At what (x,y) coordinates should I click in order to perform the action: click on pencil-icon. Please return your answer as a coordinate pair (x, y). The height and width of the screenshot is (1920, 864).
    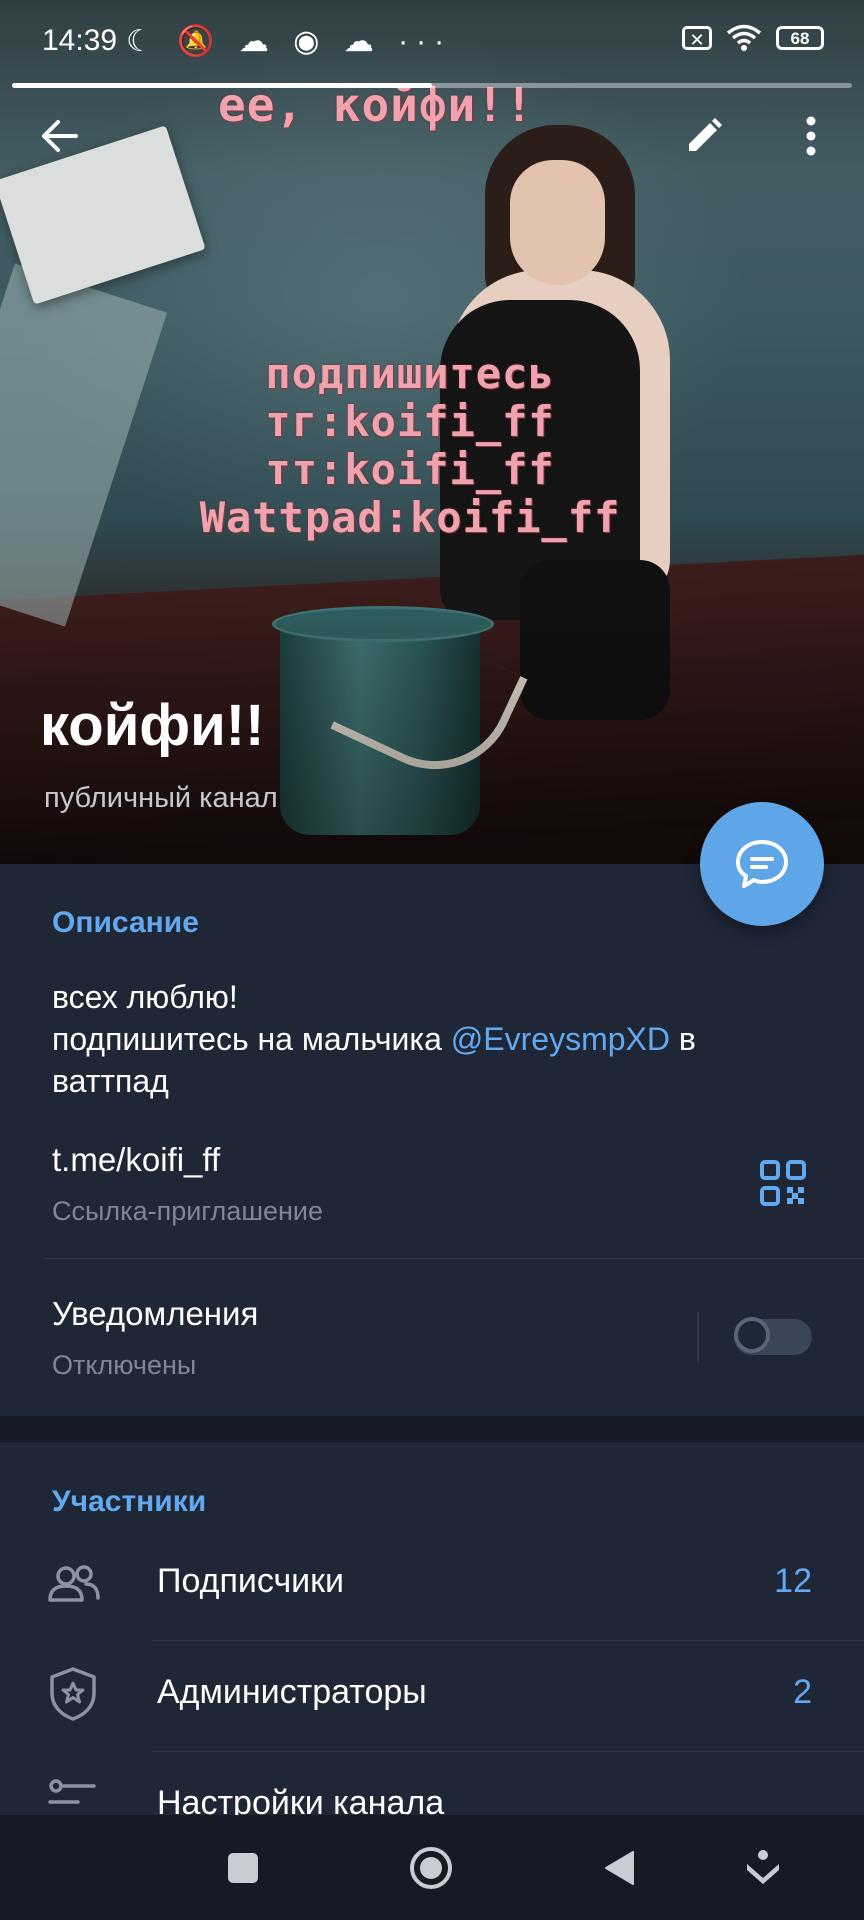
    Looking at the image, I should click on (705, 134).